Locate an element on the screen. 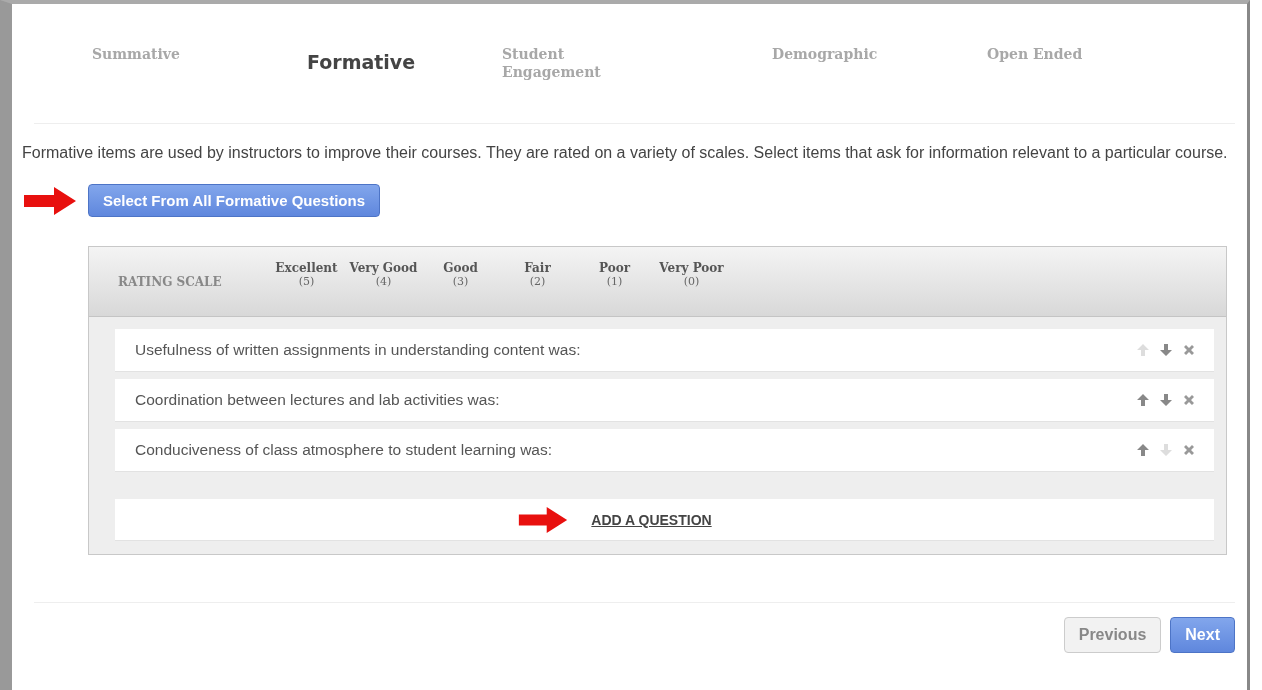 Image resolution: width=1262 pixels, height=690 pixels. arrow-icon is located at coordinates (50, 200).